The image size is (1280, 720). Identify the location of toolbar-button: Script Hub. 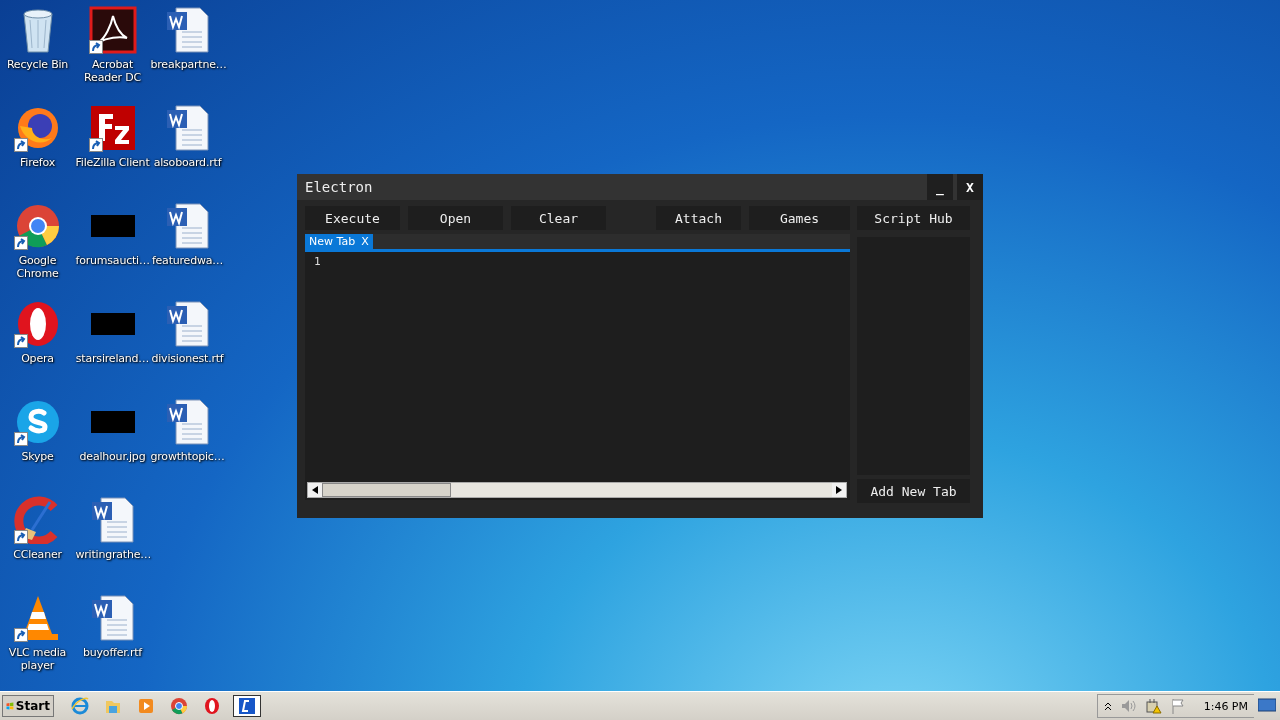
(913, 218).